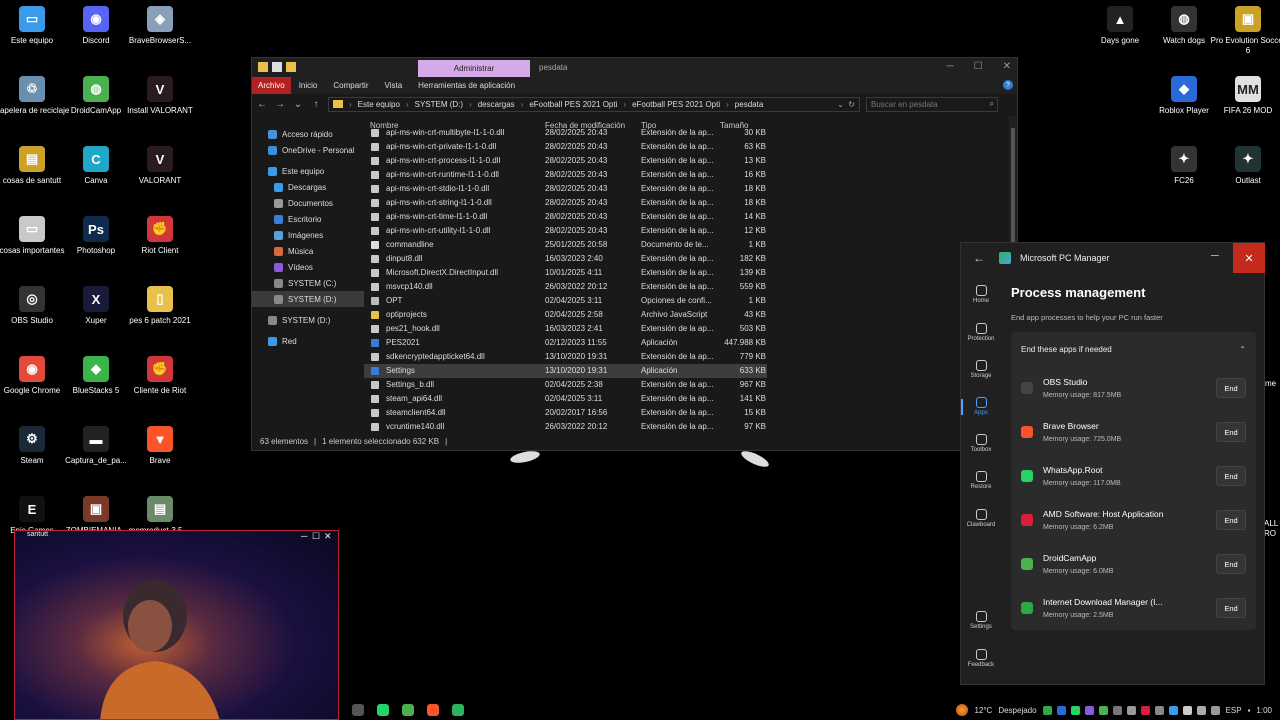 The width and height of the screenshot is (1280, 720). What do you see at coordinates (280, 104) in the screenshot?
I see `forward-arrow-icon: →` at bounding box center [280, 104].